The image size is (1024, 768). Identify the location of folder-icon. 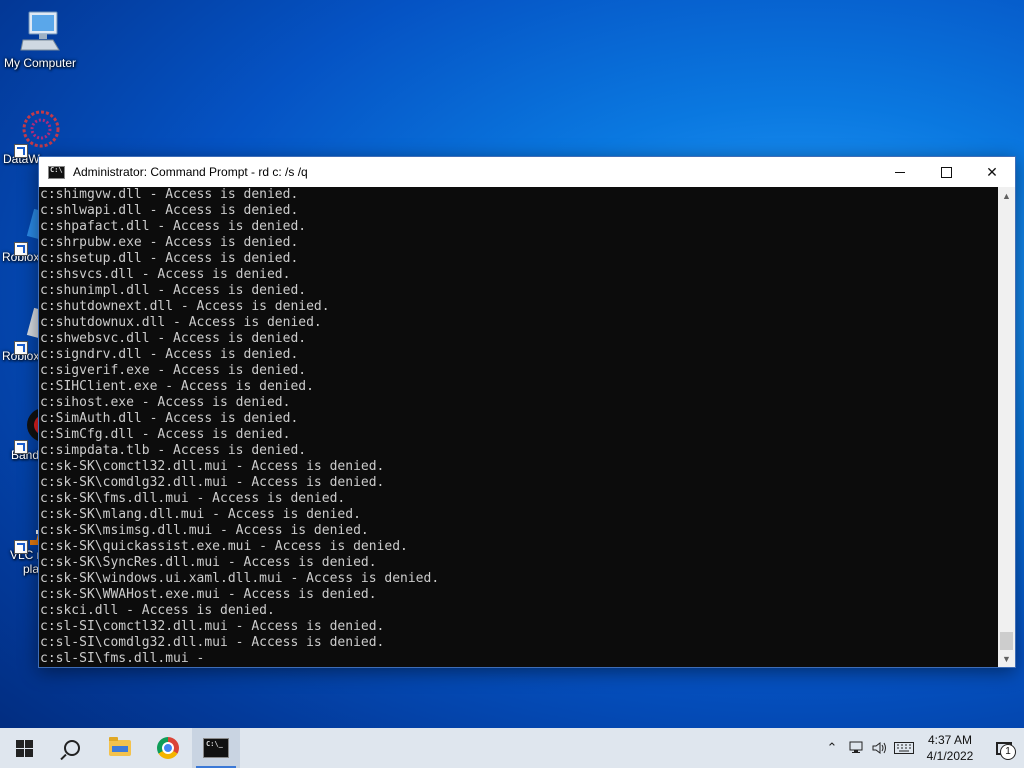
(120, 746).